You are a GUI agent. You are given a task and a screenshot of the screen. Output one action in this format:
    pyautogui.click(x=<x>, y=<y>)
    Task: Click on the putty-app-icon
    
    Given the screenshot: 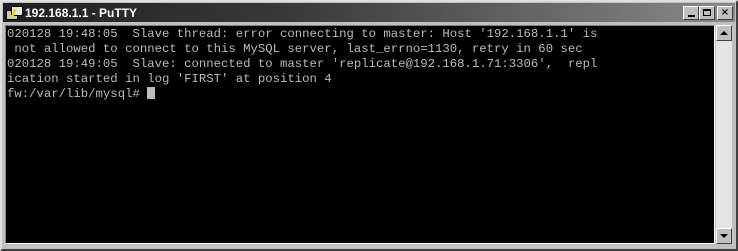 What is the action you would take?
    pyautogui.click(x=14, y=12)
    